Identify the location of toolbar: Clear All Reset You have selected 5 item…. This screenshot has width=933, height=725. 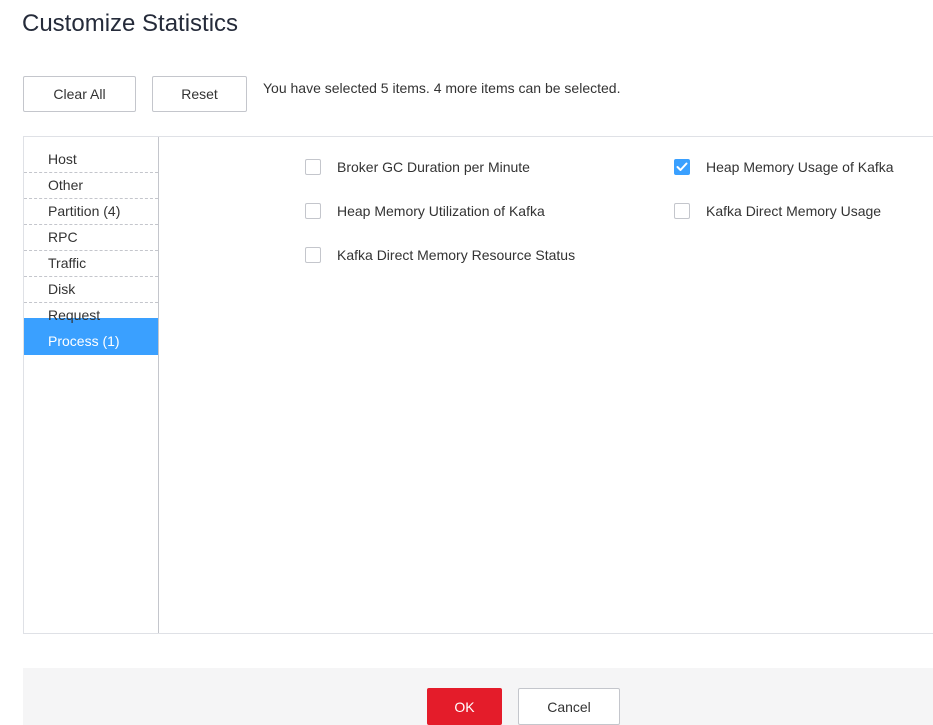
(321, 94).